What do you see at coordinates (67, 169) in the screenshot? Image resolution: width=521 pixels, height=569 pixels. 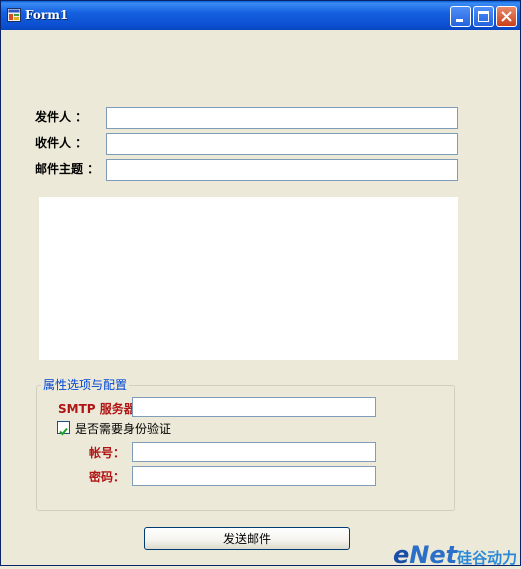 I see `subject-label: 邮件主题 ：` at bounding box center [67, 169].